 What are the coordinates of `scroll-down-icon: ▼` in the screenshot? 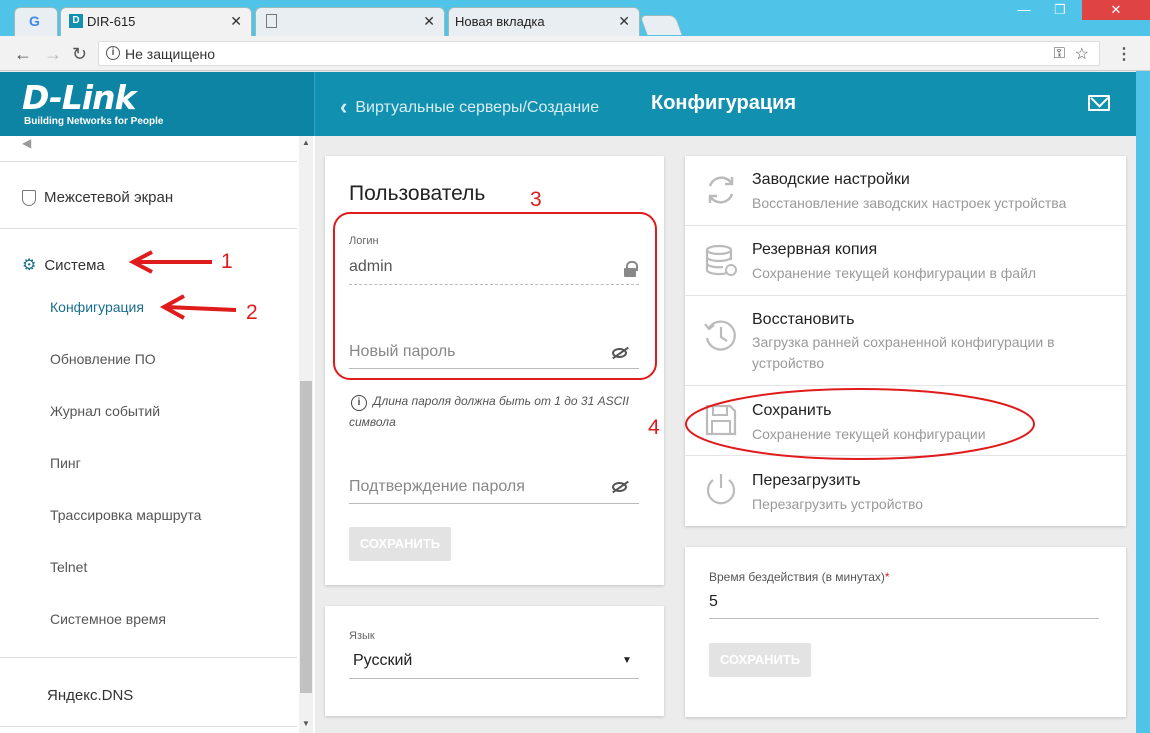 It's located at (306, 723).